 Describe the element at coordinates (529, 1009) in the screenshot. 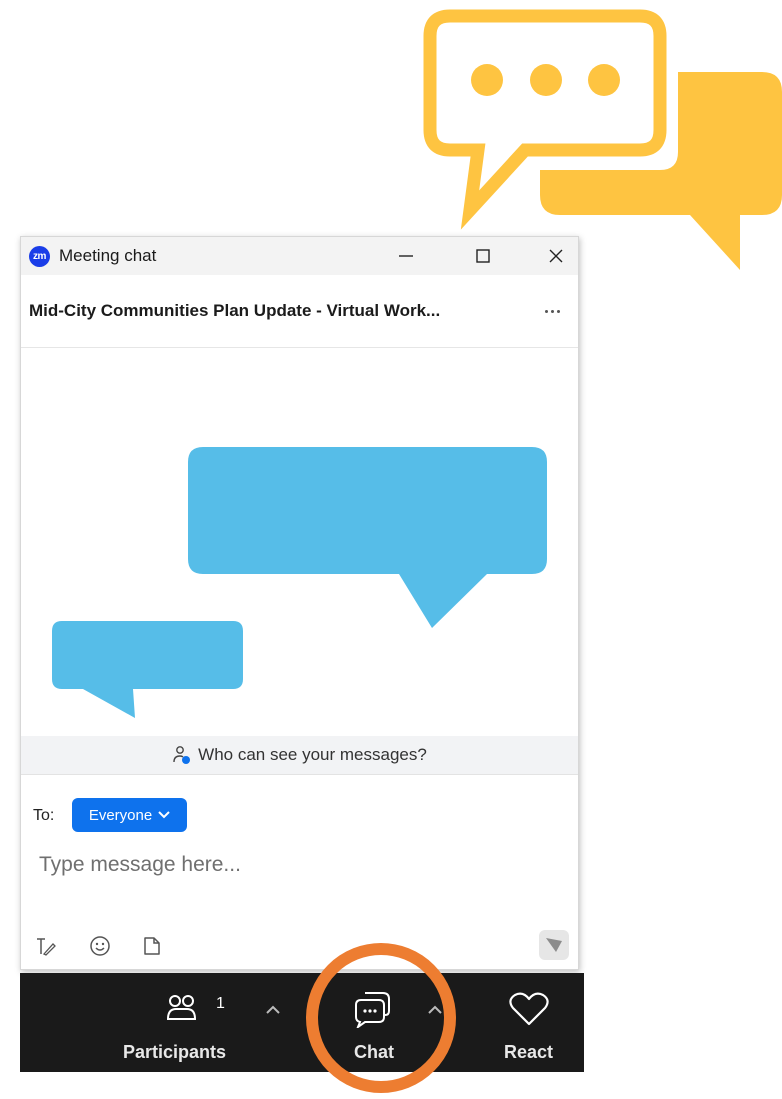

I see `heart-icon` at that location.